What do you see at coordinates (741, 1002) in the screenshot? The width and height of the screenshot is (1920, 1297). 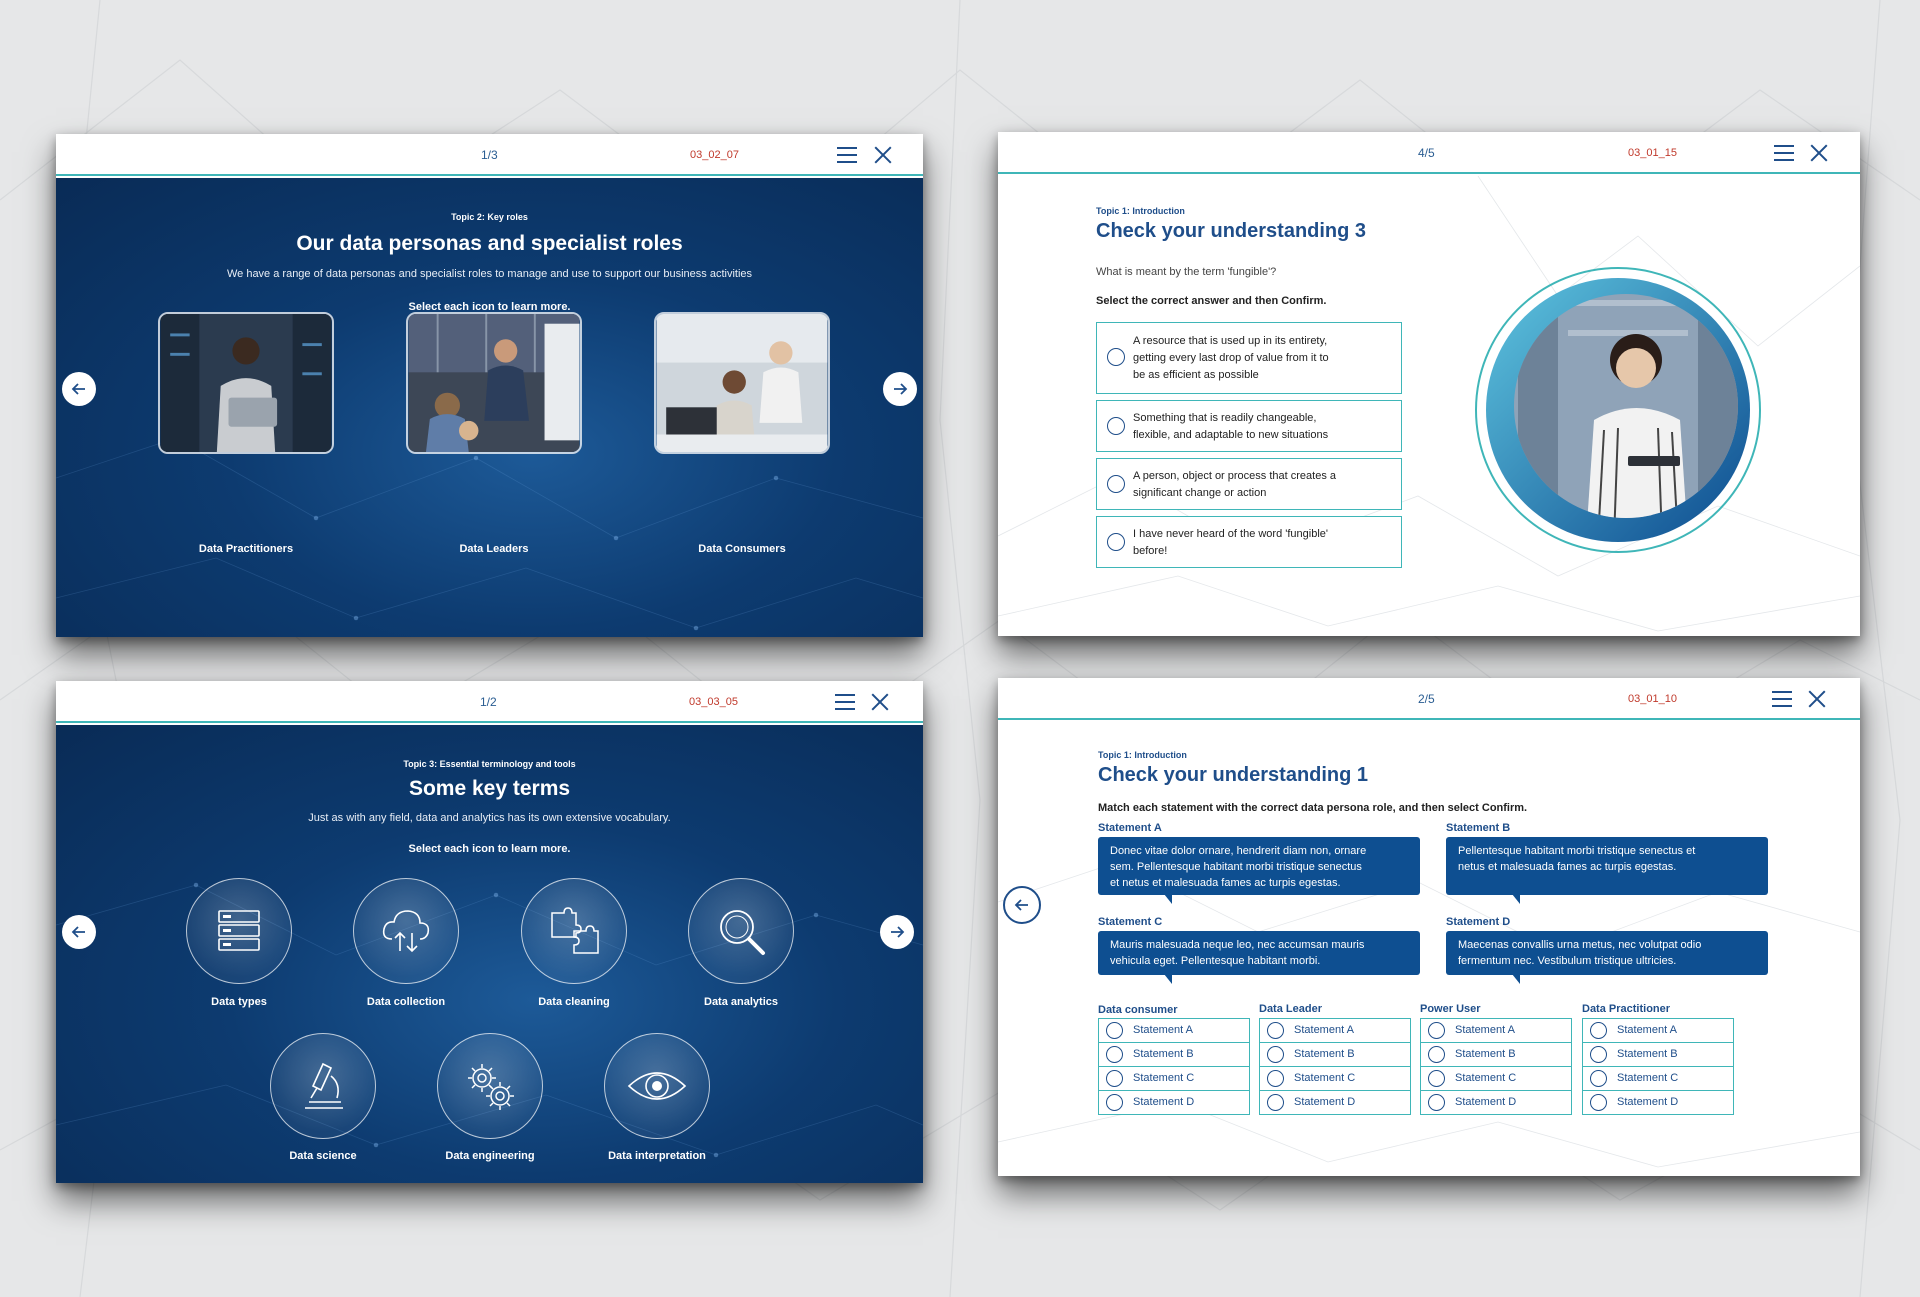 I see `term-label: Data analytics` at bounding box center [741, 1002].